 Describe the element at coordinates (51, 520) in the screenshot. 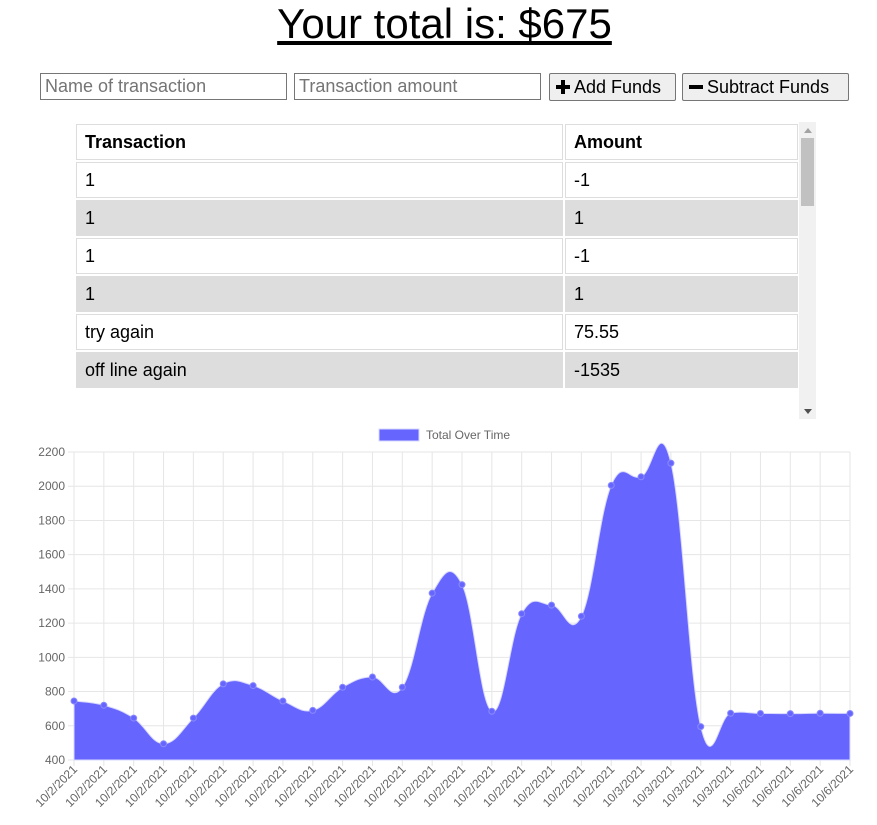

I see `y-tick-label: 1800` at that location.